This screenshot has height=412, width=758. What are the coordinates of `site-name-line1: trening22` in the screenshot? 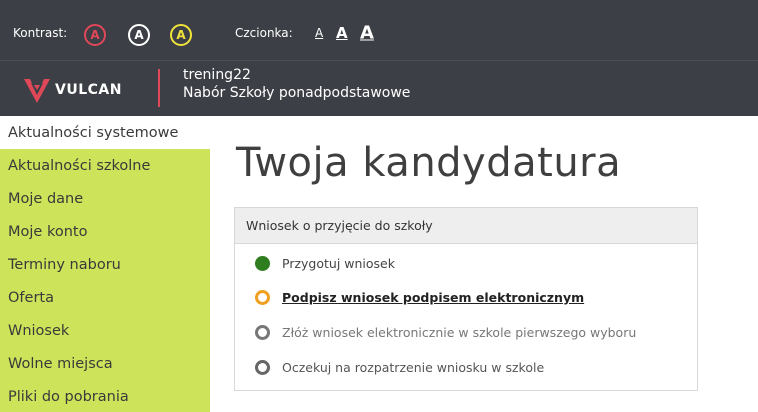 It's located at (217, 75).